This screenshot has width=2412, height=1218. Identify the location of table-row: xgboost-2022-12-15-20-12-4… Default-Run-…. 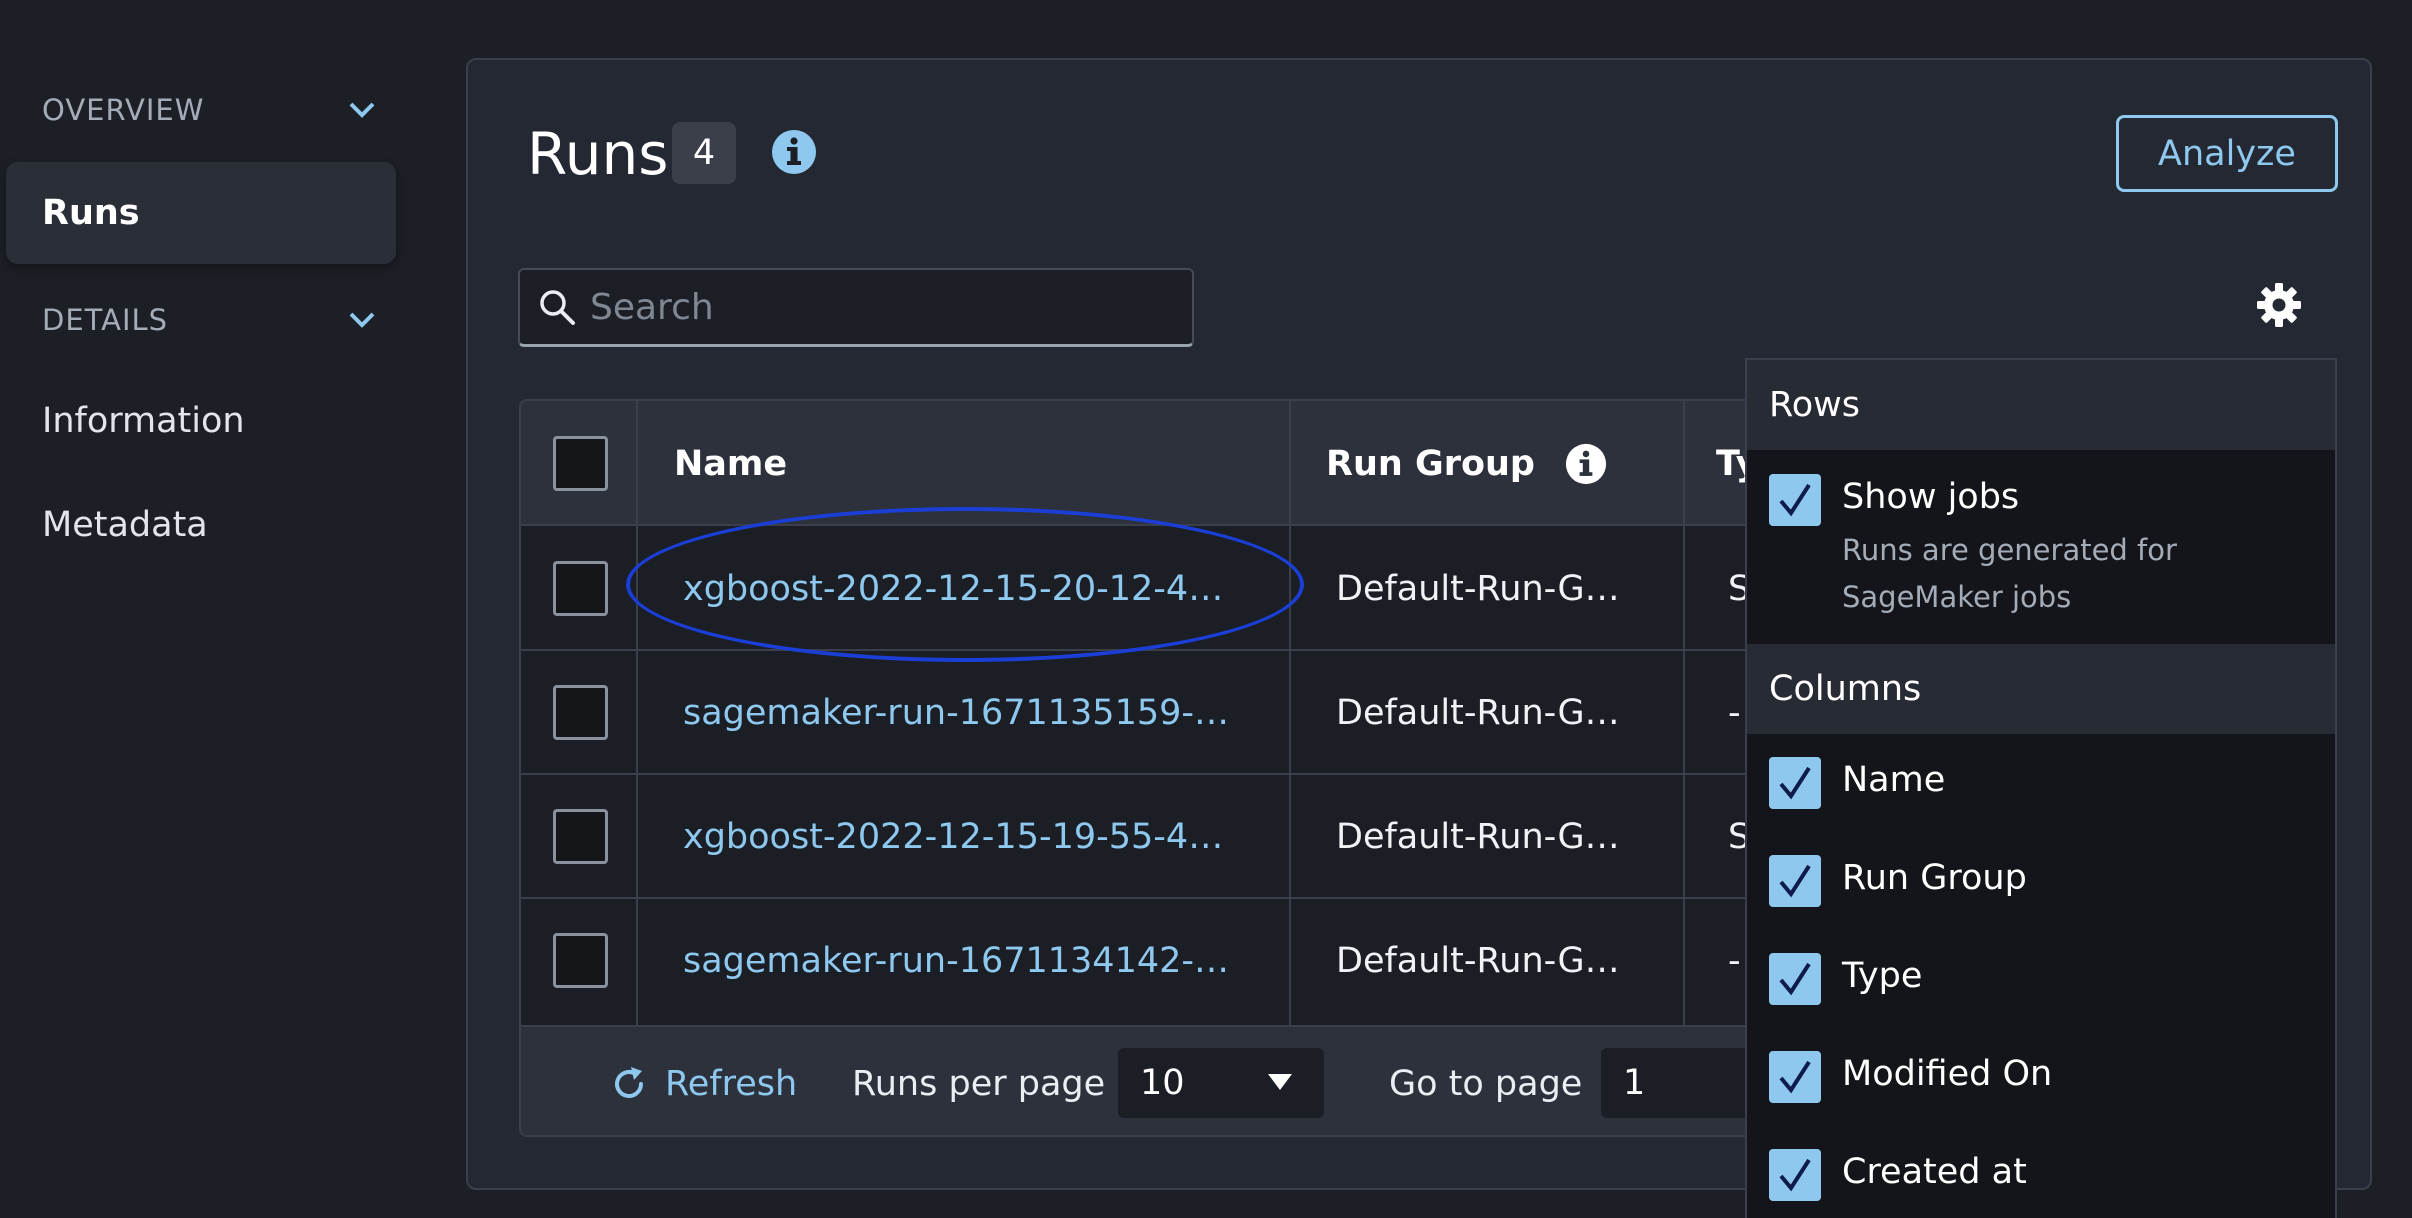
(1139, 589).